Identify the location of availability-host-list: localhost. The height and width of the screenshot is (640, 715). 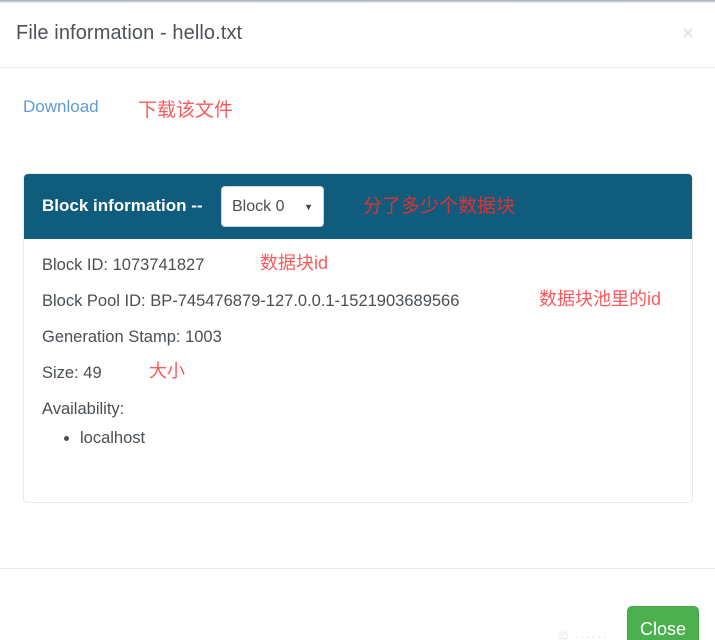
(358, 438).